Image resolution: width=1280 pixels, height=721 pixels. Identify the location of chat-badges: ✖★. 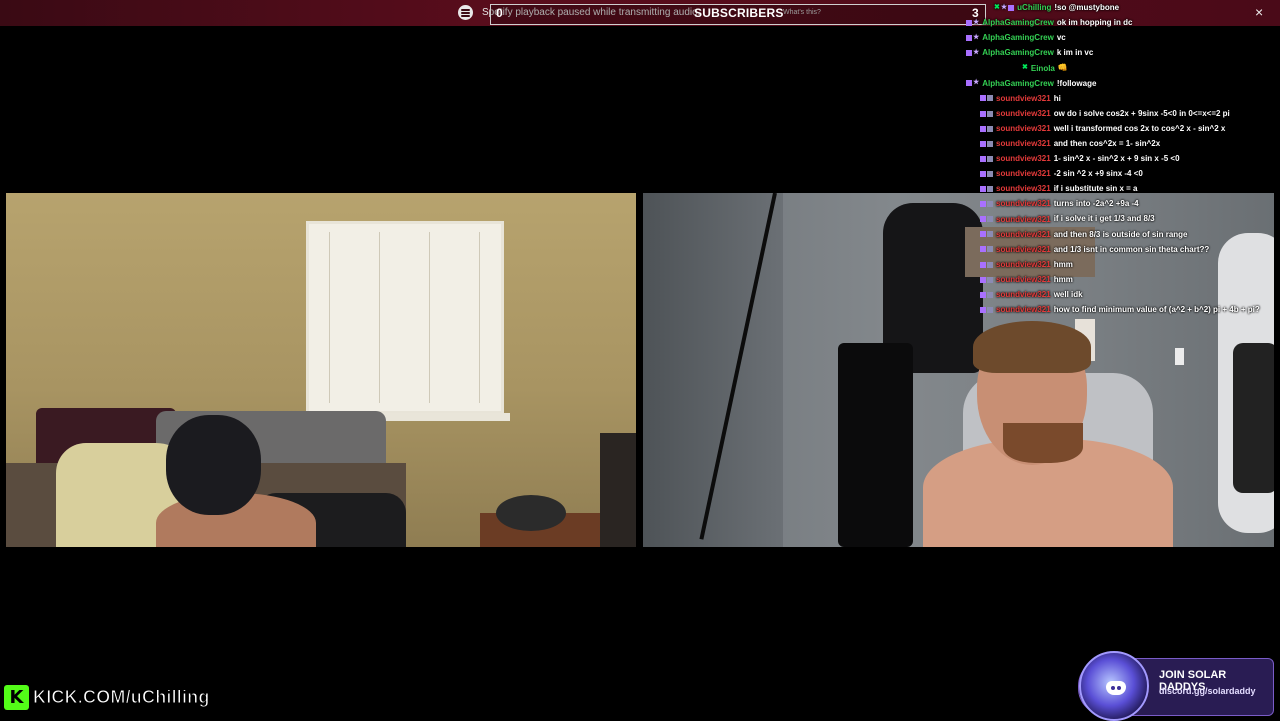
(1004, 8).